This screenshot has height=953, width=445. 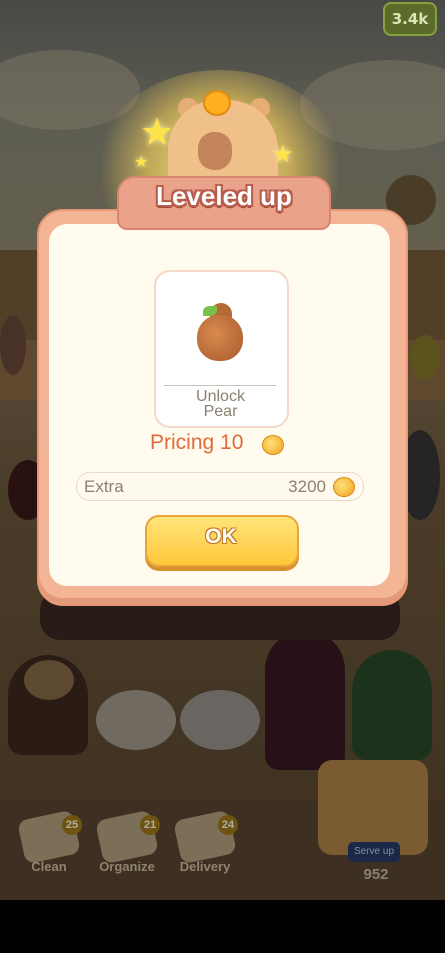 What do you see at coordinates (104, 486) in the screenshot?
I see `extra-label: Extra` at bounding box center [104, 486].